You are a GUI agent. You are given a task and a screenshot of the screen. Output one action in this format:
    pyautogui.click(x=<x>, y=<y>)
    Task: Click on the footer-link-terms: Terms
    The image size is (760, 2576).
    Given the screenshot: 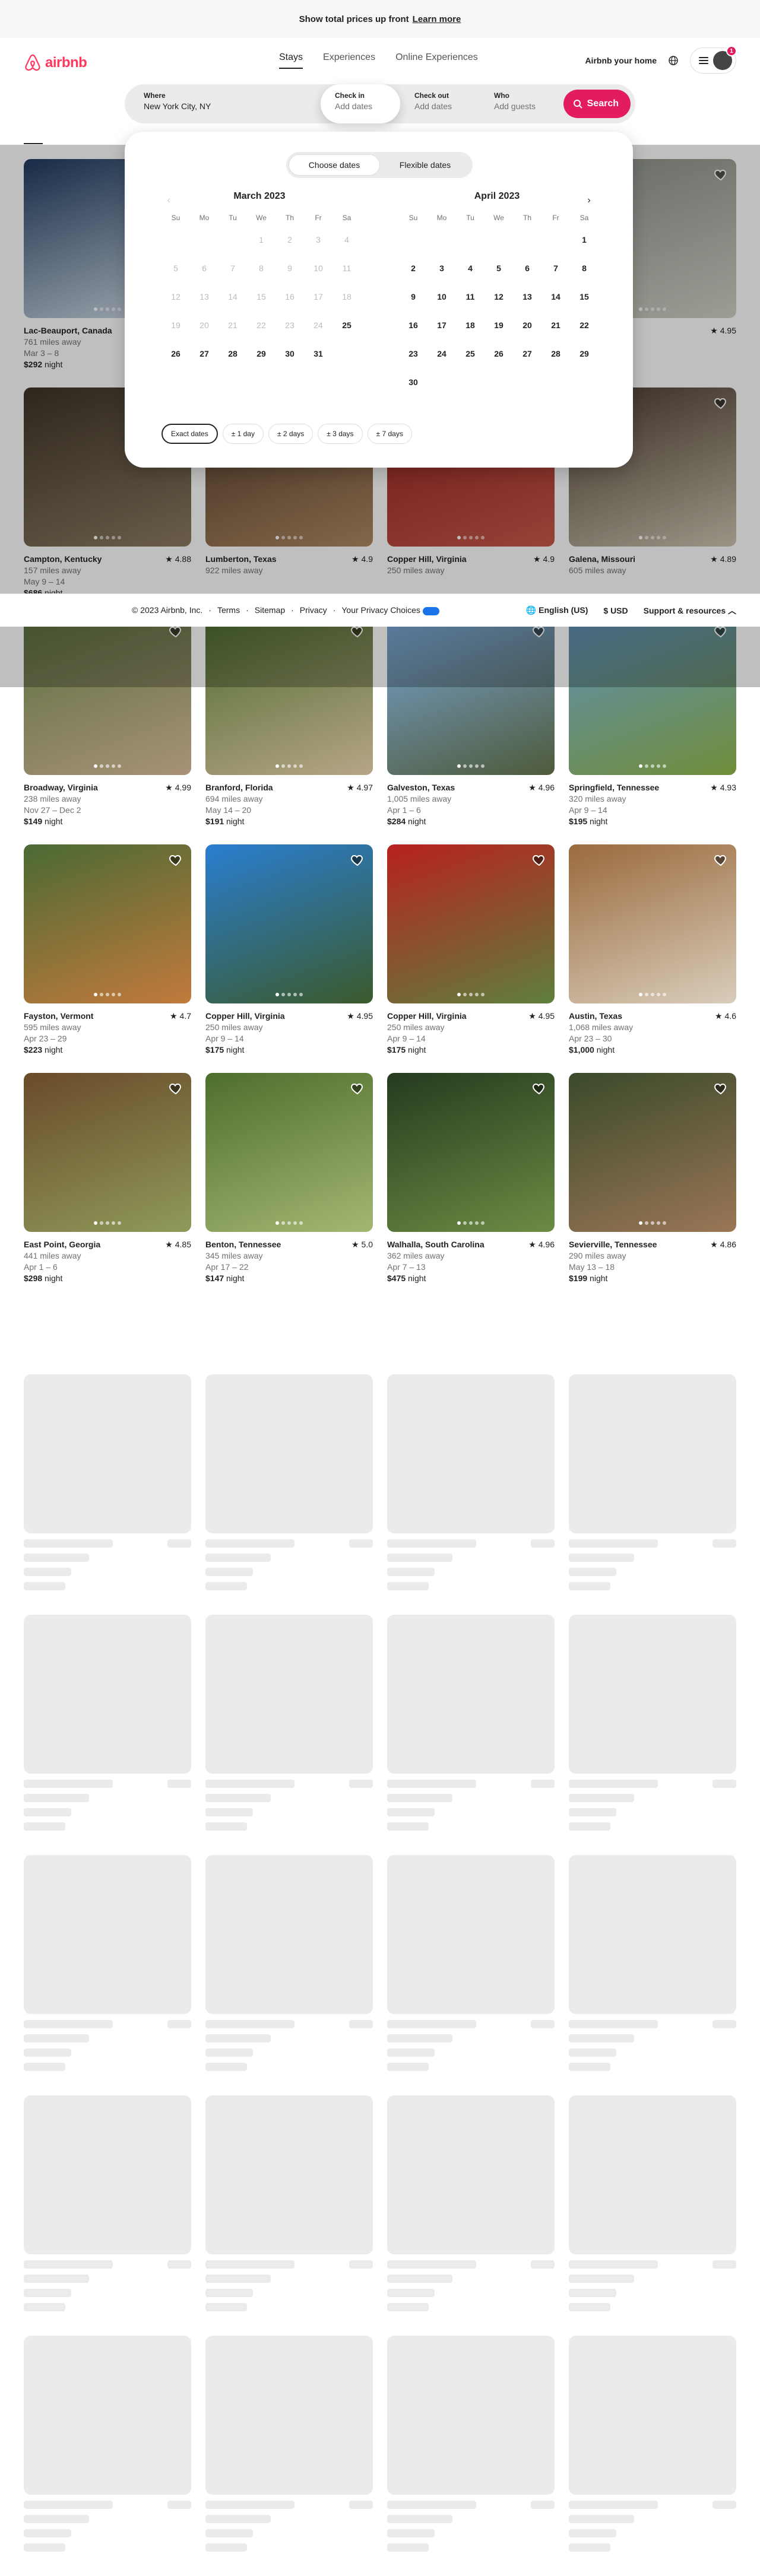 What is the action you would take?
    pyautogui.click(x=228, y=610)
    